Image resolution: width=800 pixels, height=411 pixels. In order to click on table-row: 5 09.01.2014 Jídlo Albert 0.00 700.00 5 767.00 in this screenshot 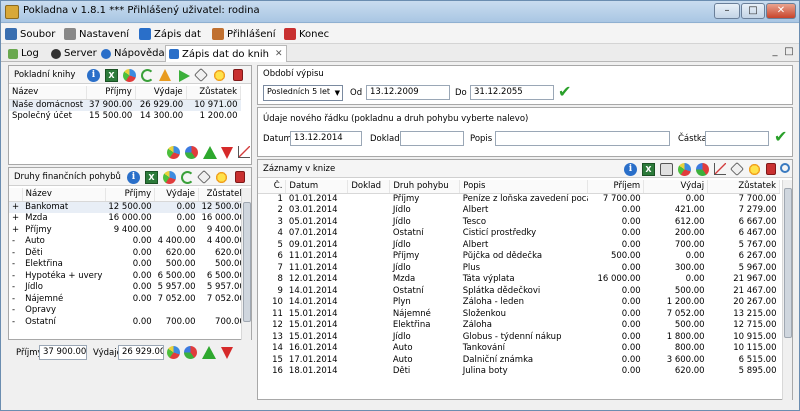, I will do `click(519, 245)`.